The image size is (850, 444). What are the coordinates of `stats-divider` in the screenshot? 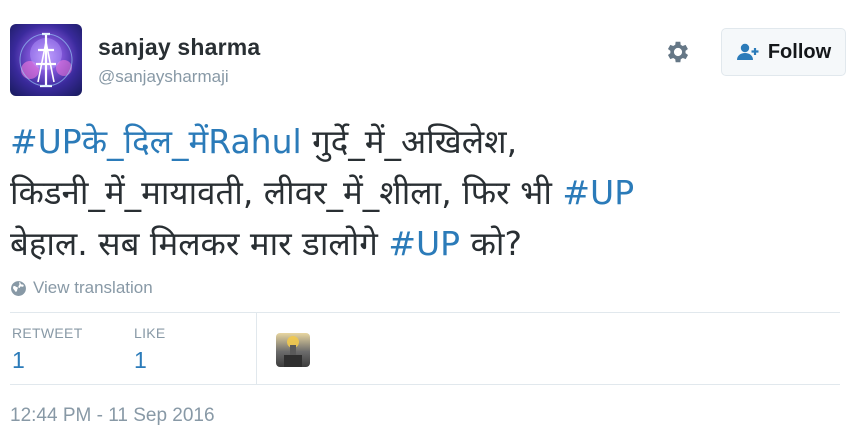 It's located at (256, 348).